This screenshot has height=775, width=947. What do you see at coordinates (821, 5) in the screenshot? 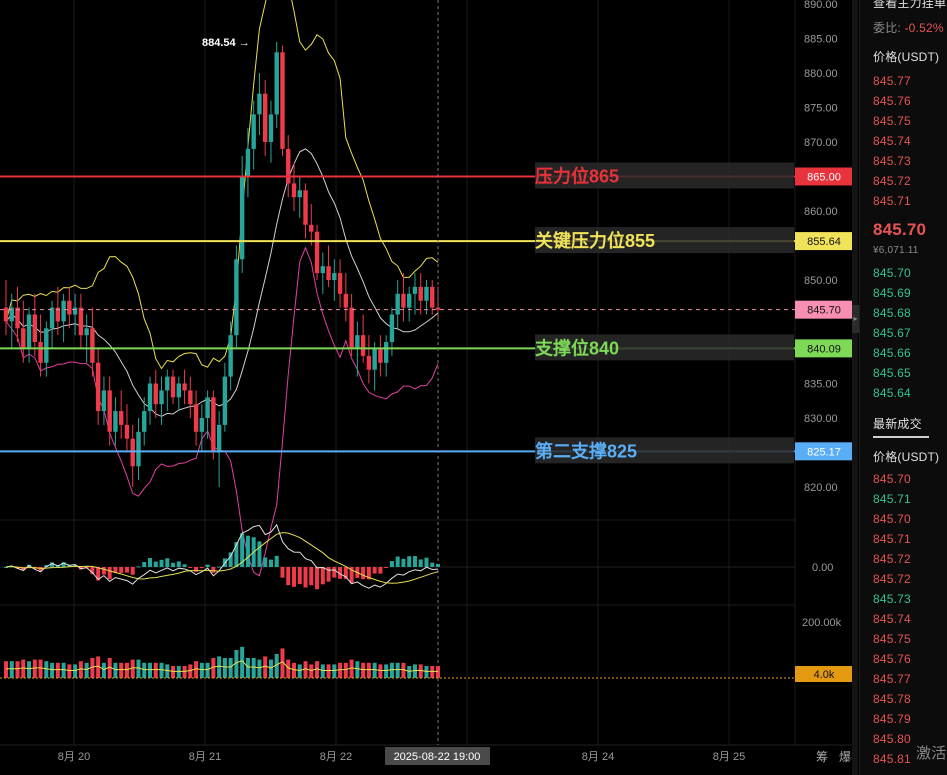
I see `y-tick-label: 890.00` at bounding box center [821, 5].